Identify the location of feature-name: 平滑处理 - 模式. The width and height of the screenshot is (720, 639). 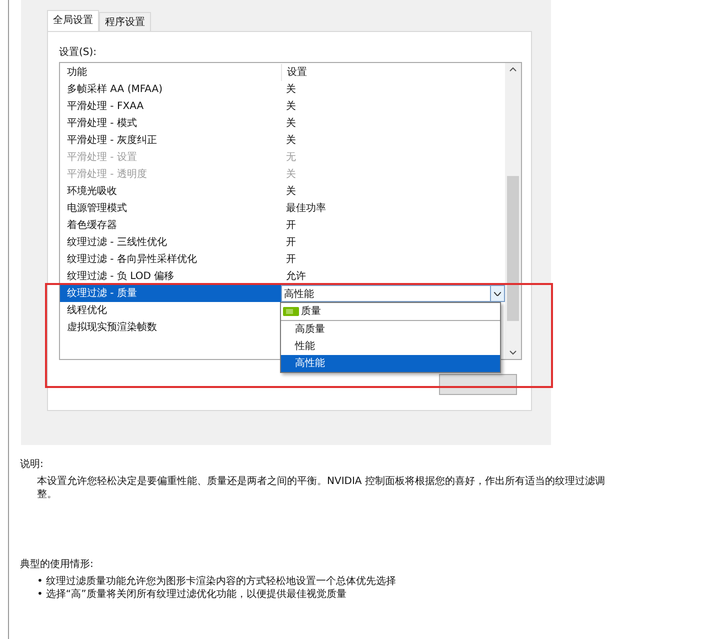
(170, 123).